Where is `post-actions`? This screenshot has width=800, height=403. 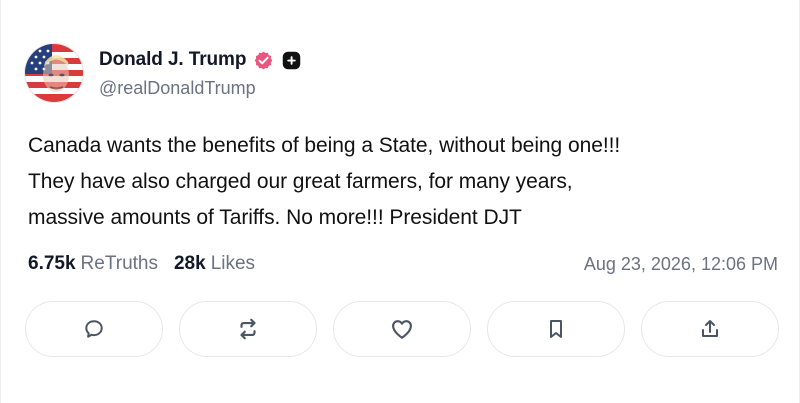 post-actions is located at coordinates (402, 329).